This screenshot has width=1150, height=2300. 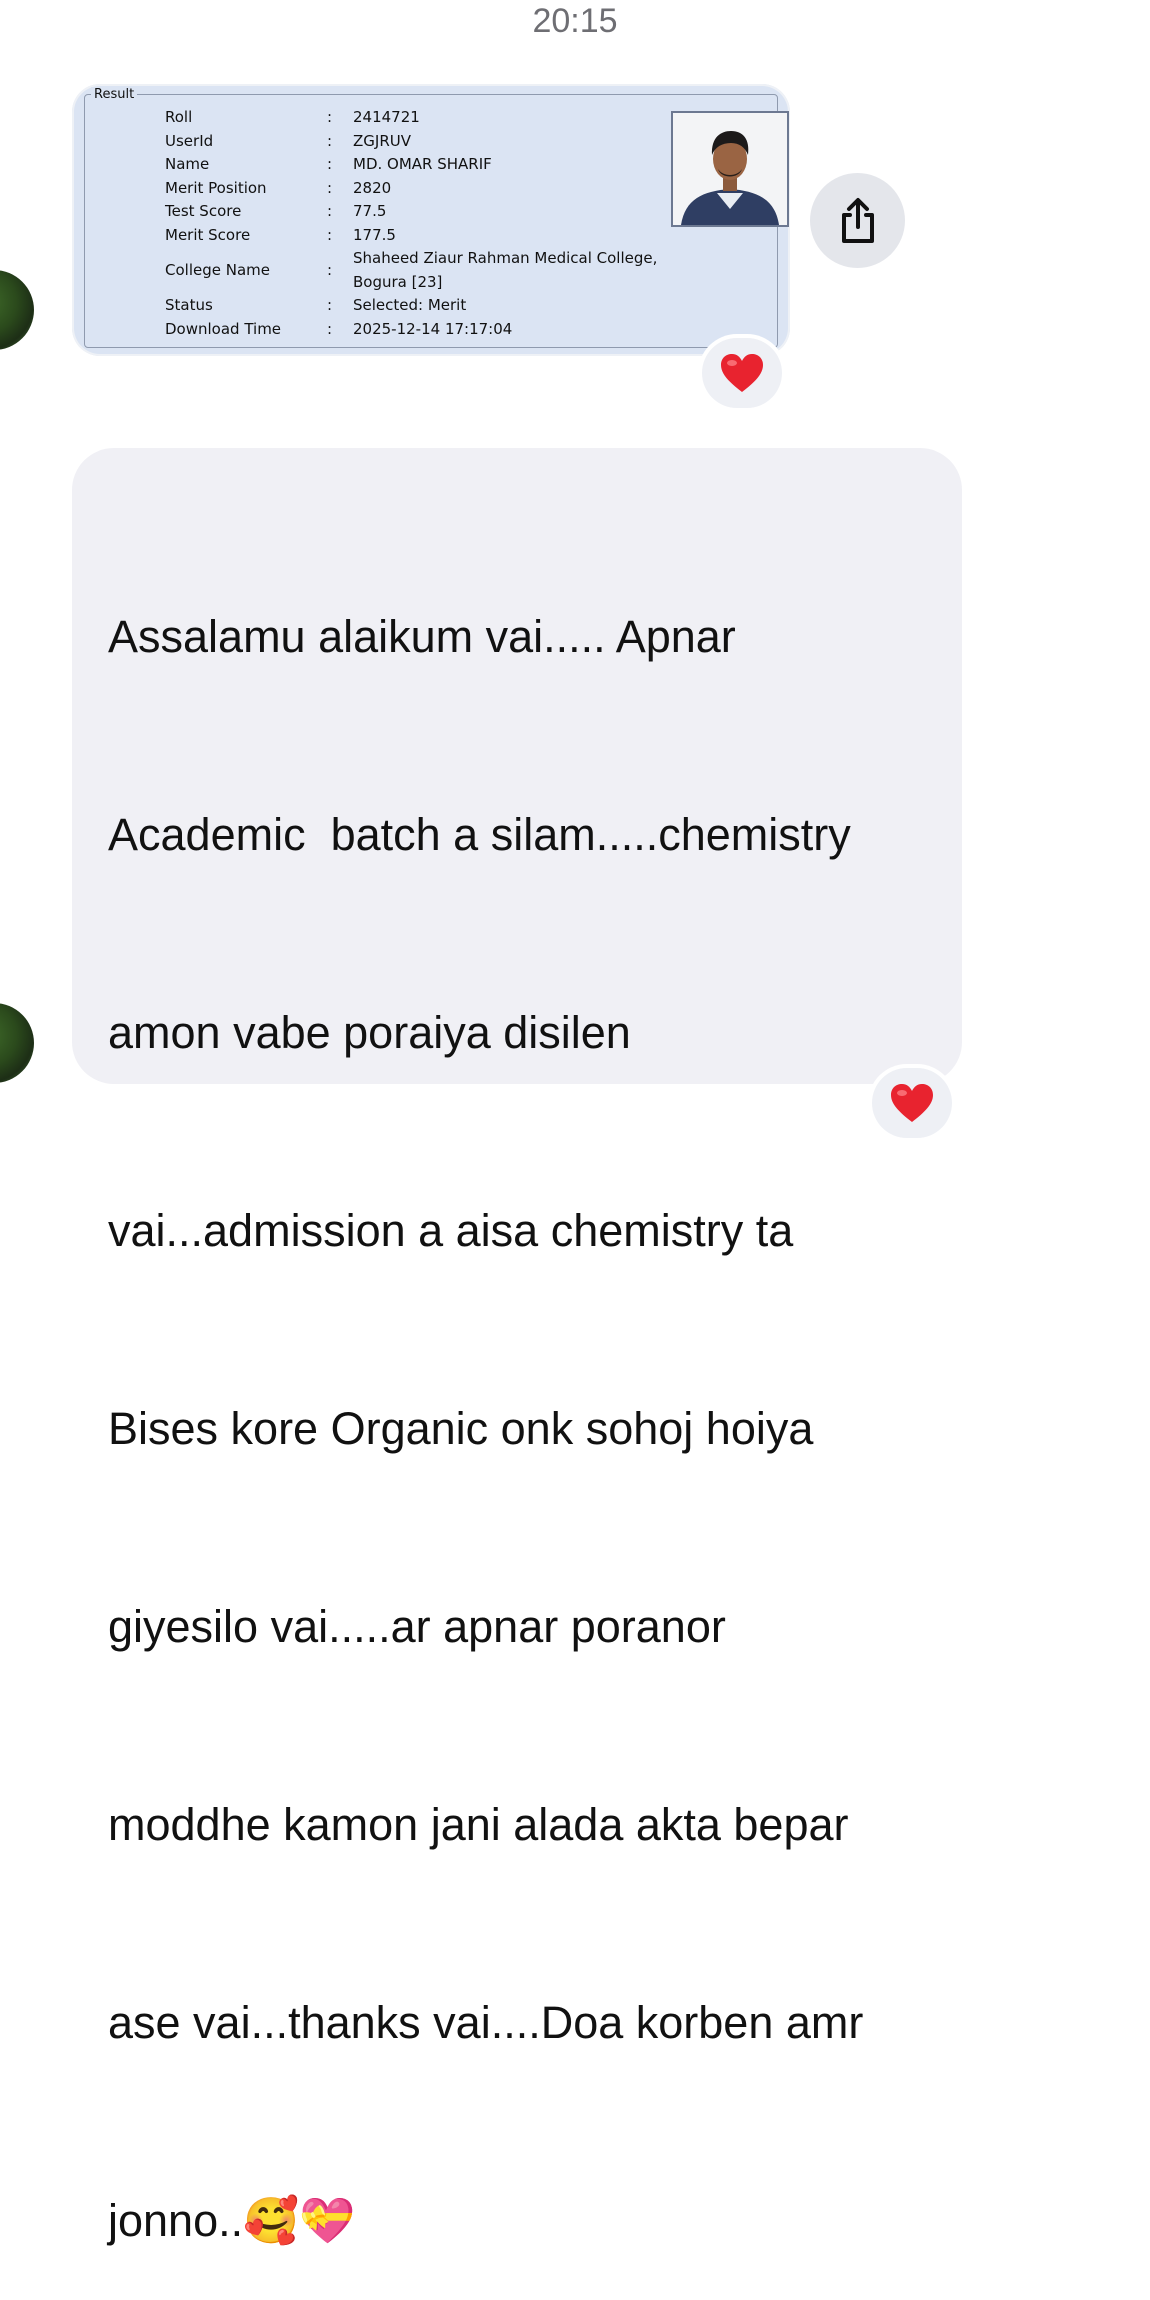 I want to click on person-photo-icon, so click(x=730, y=169).